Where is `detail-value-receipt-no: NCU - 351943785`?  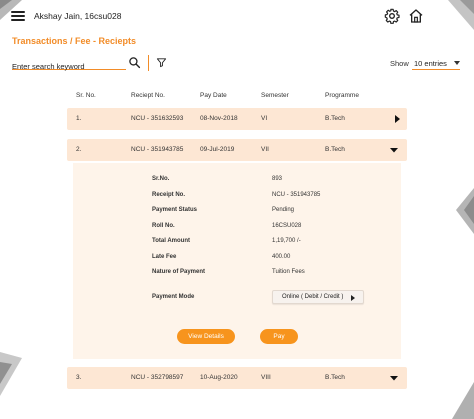 detail-value-receipt-no: NCU - 351943785 is located at coordinates (296, 195).